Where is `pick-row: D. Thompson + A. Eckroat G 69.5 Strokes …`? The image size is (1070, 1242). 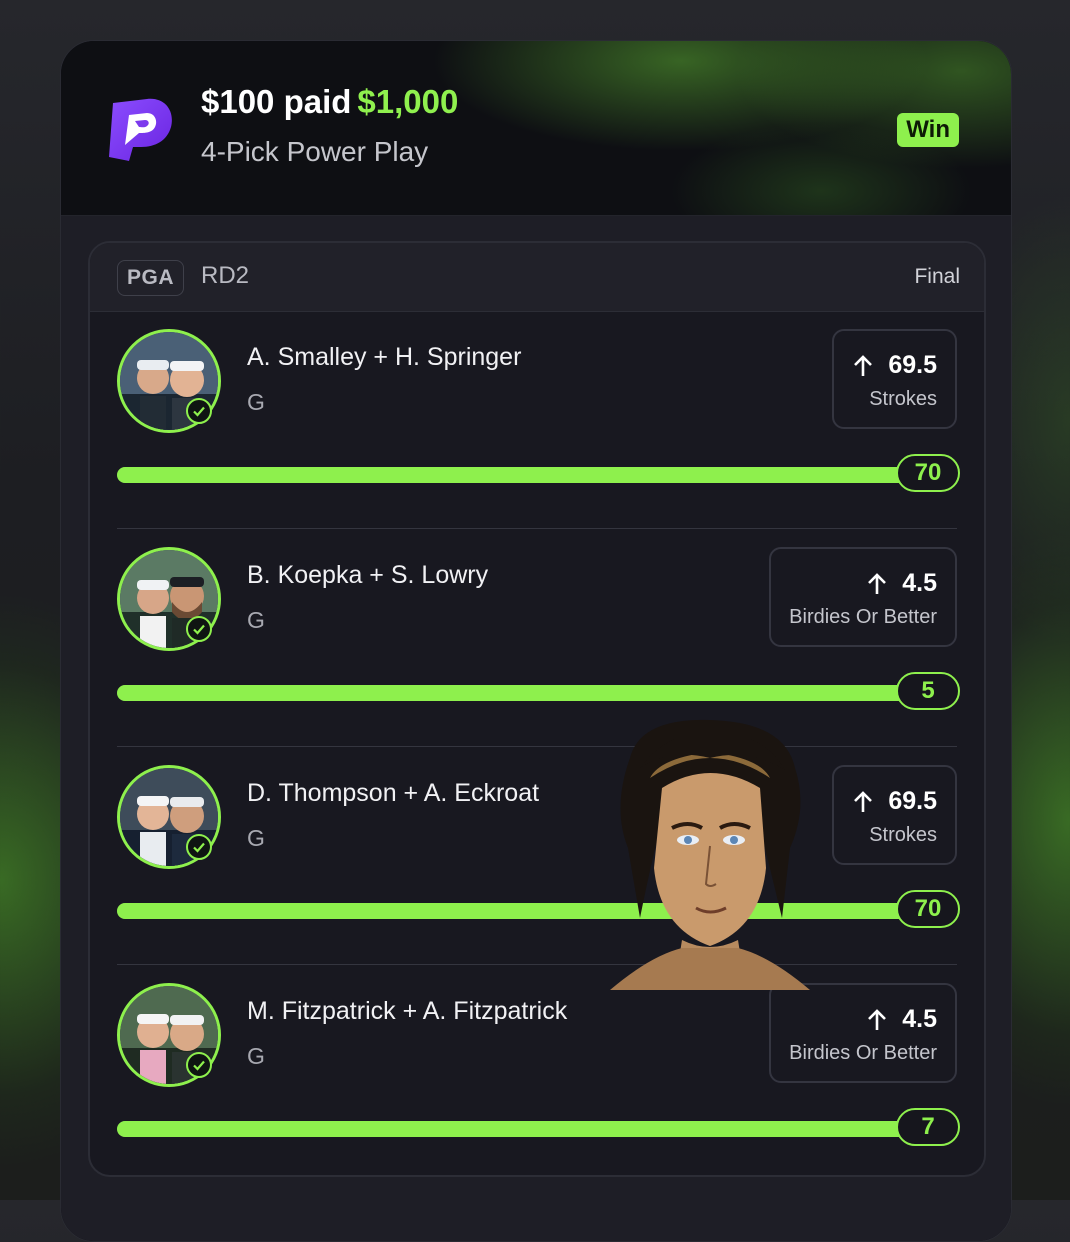
pick-row: D. Thompson + A. Eckroat G 69.5 Strokes … is located at coordinates (537, 856).